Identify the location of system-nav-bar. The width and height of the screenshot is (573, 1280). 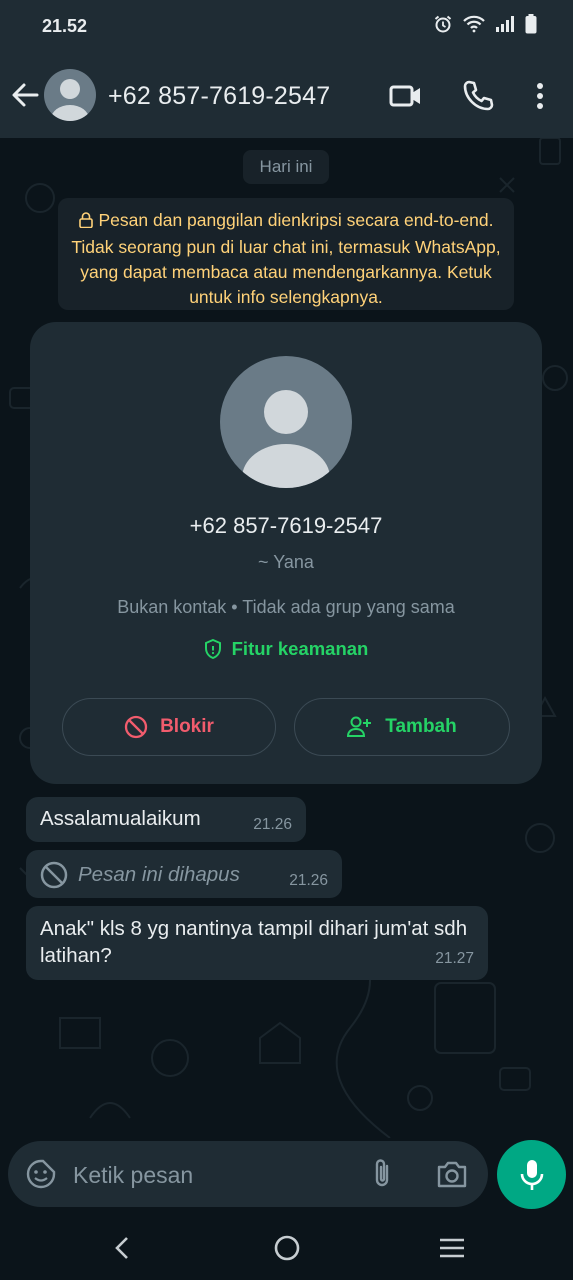
(286, 1248).